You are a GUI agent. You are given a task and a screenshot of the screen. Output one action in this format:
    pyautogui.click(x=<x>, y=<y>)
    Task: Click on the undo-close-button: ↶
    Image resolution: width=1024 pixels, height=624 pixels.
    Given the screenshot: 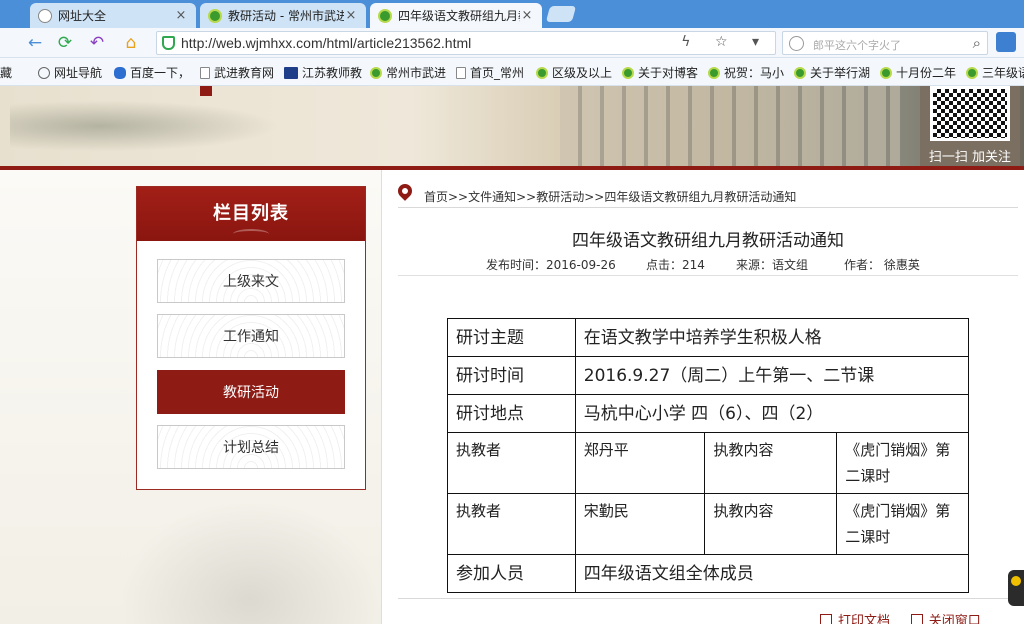 What is the action you would take?
    pyautogui.click(x=97, y=43)
    